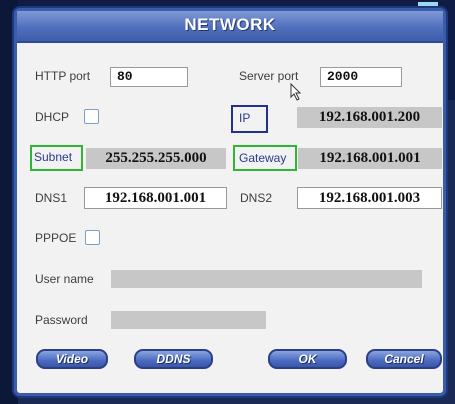 The image size is (455, 404). I want to click on dns1-field: 192.168.001.001, so click(155, 198).